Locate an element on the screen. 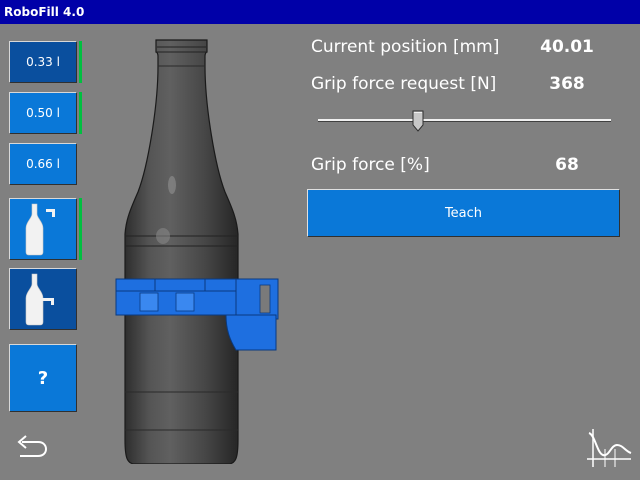 The width and height of the screenshot is (640, 480). help-button-label: ? is located at coordinates (43, 378).